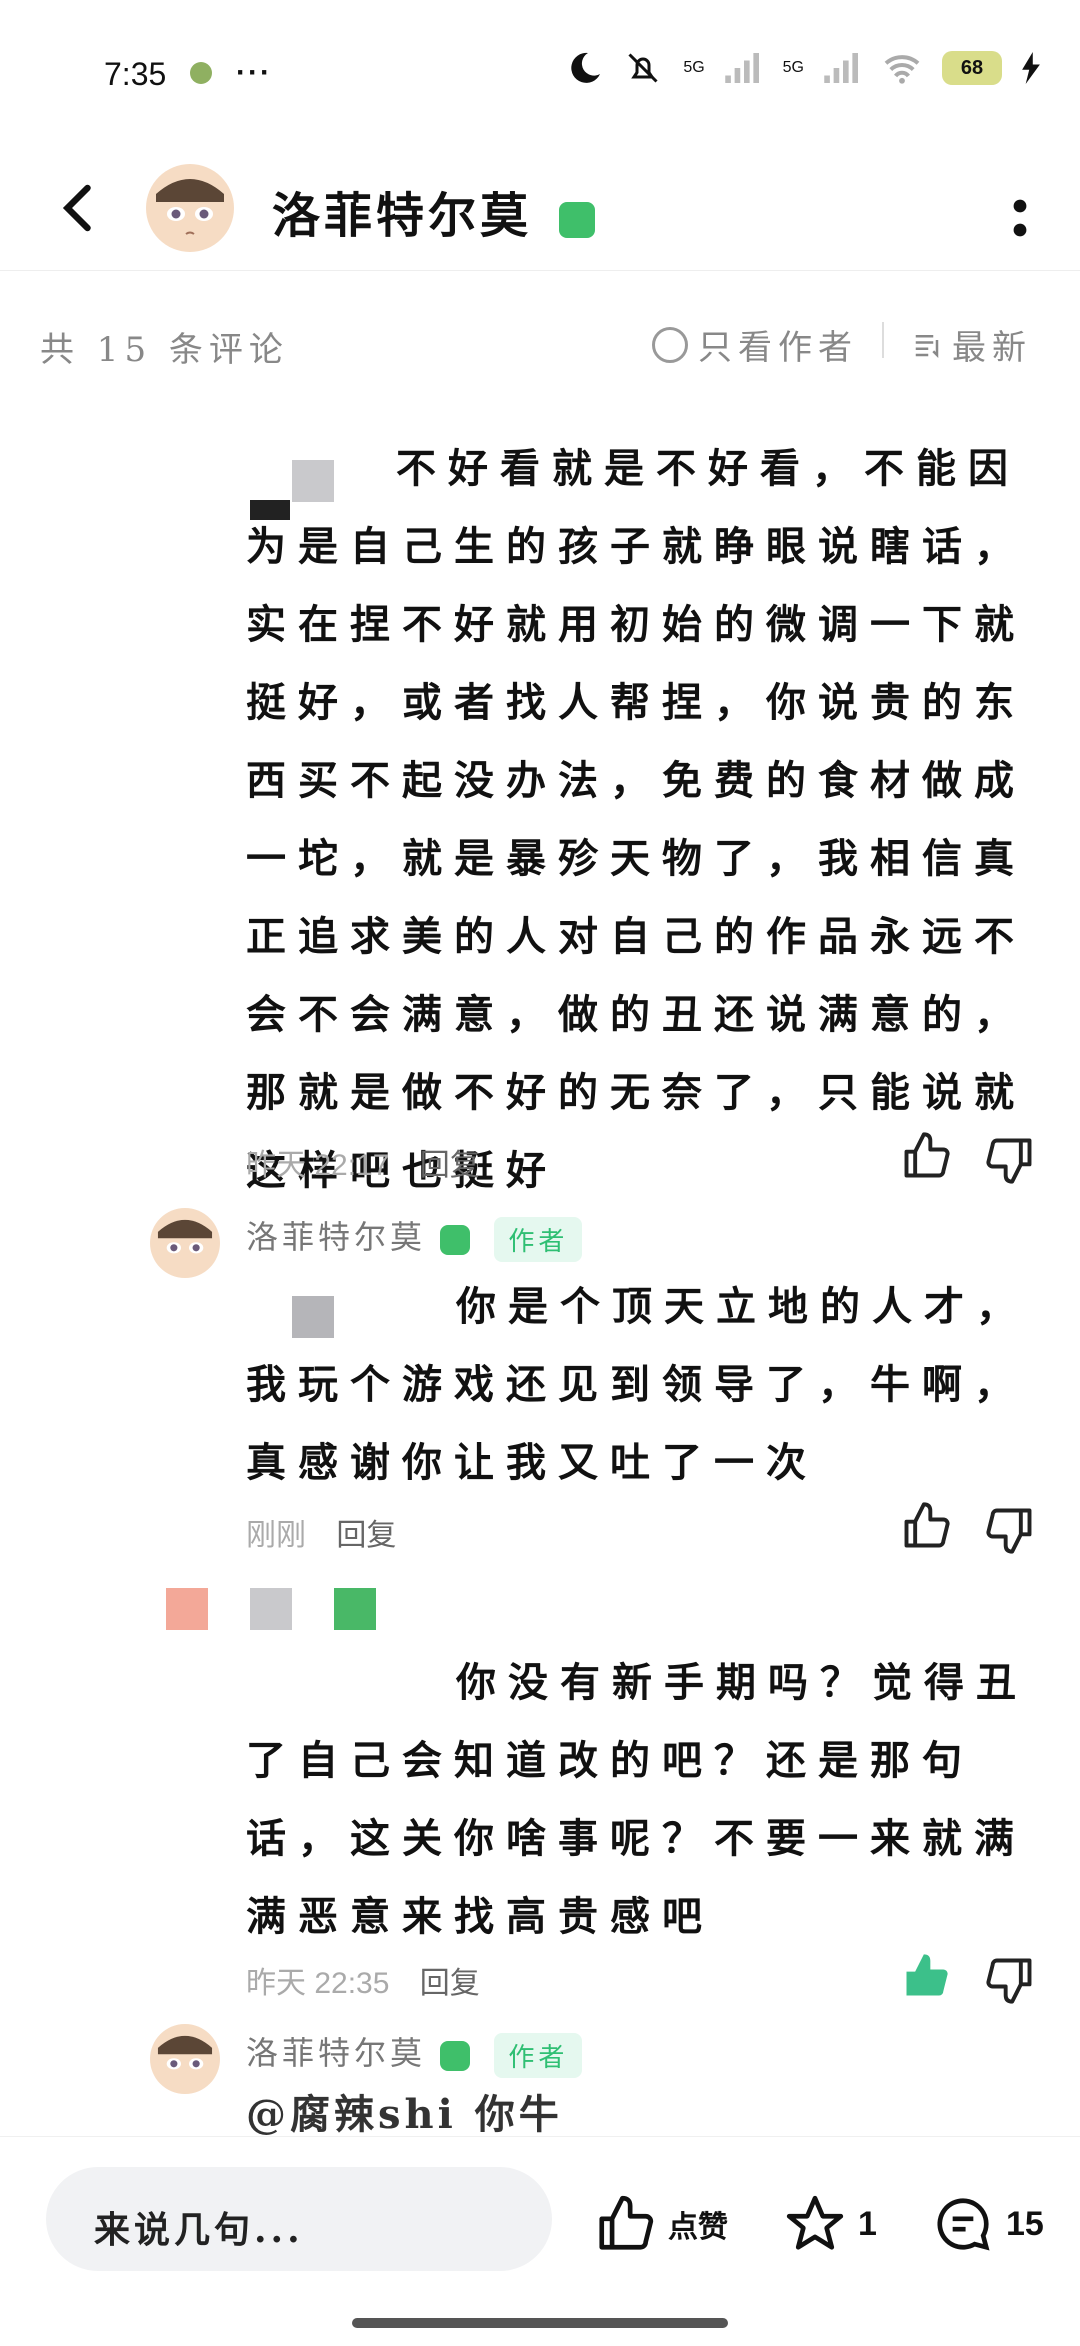  Describe the element at coordinates (637, 1384) in the screenshot. I see `comment-text: 你是个顶天立地的人才，我玩个游戏还见到领导了，牛啊，真感谢你让我又吐了一次` at that location.